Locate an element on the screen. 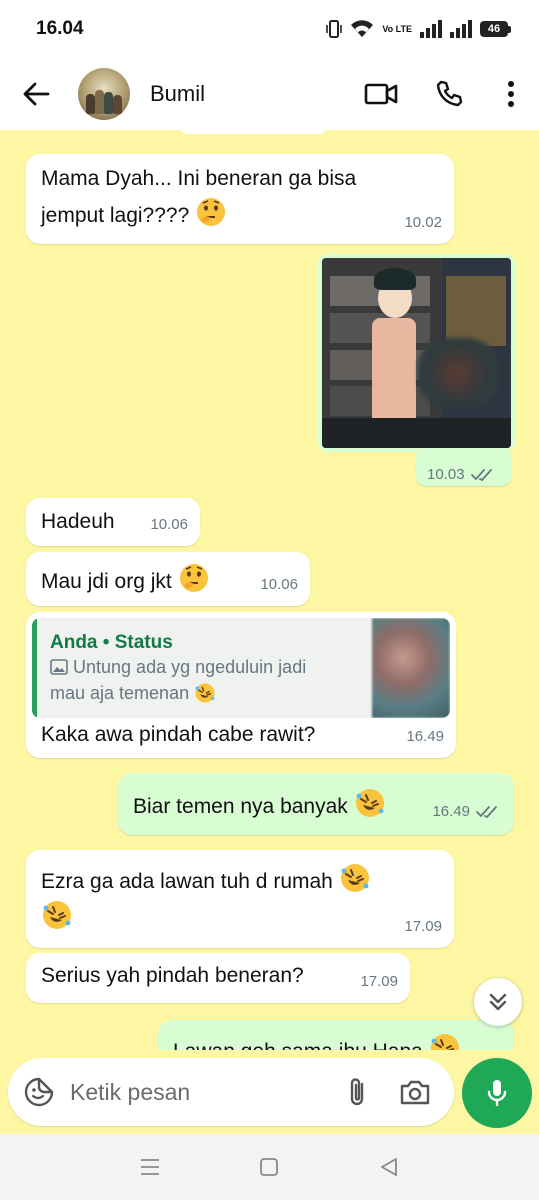 The image size is (539, 1200). message-text: Mau jdi org jkt is located at coordinates (125, 580).